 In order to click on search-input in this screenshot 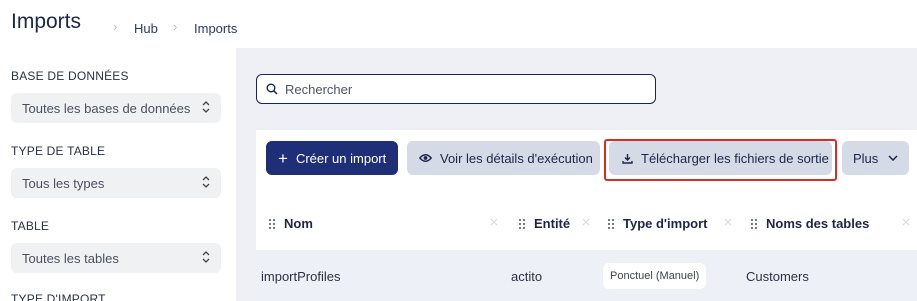, I will do `click(465, 89)`.